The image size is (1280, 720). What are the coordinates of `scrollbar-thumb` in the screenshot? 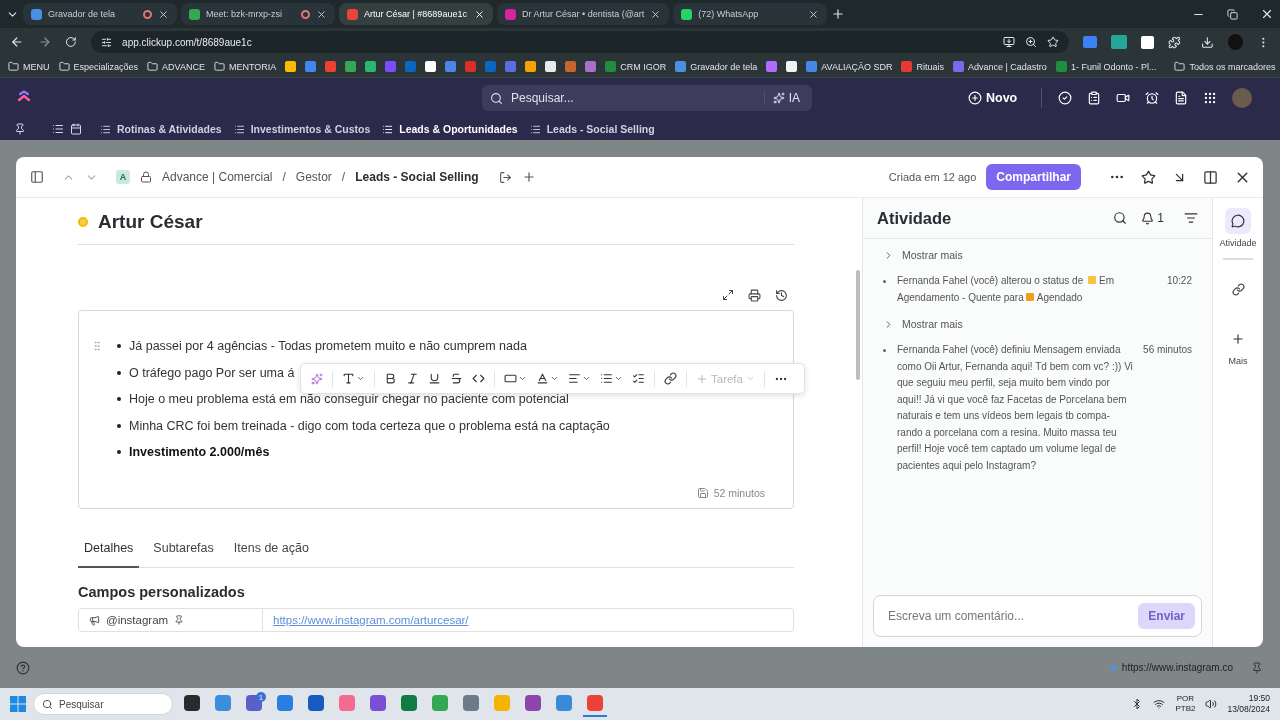 It's located at (858, 325).